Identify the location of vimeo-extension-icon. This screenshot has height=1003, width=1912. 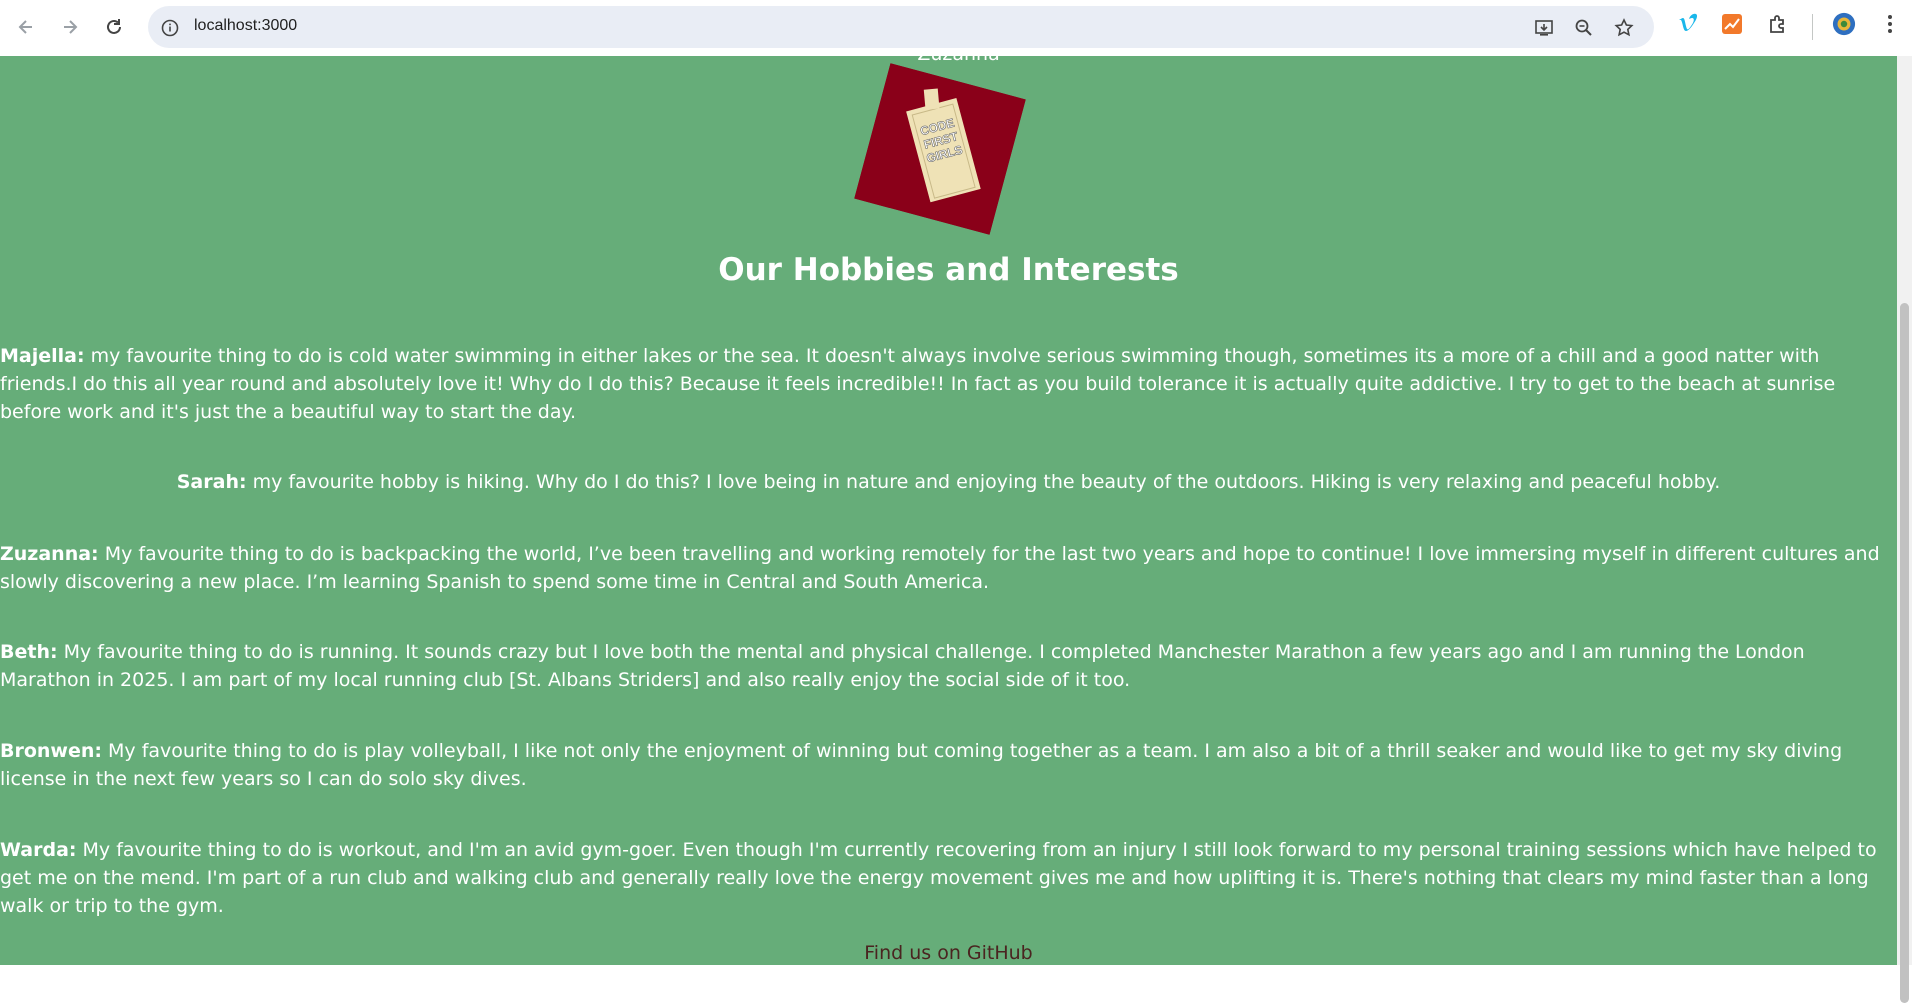
(1688, 24).